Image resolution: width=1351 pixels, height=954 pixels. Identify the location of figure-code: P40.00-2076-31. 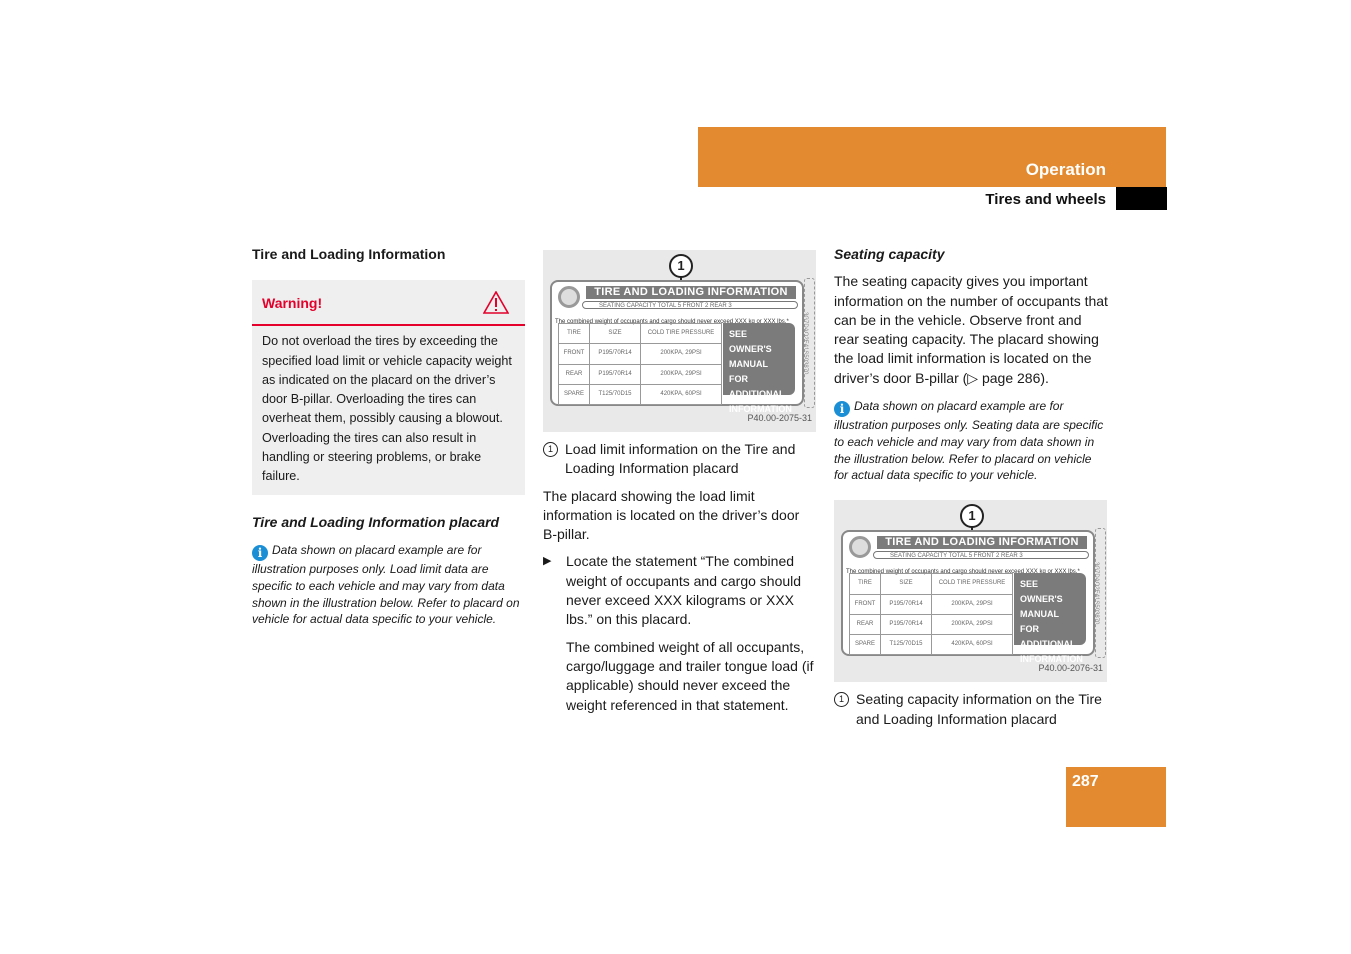
(1070, 667).